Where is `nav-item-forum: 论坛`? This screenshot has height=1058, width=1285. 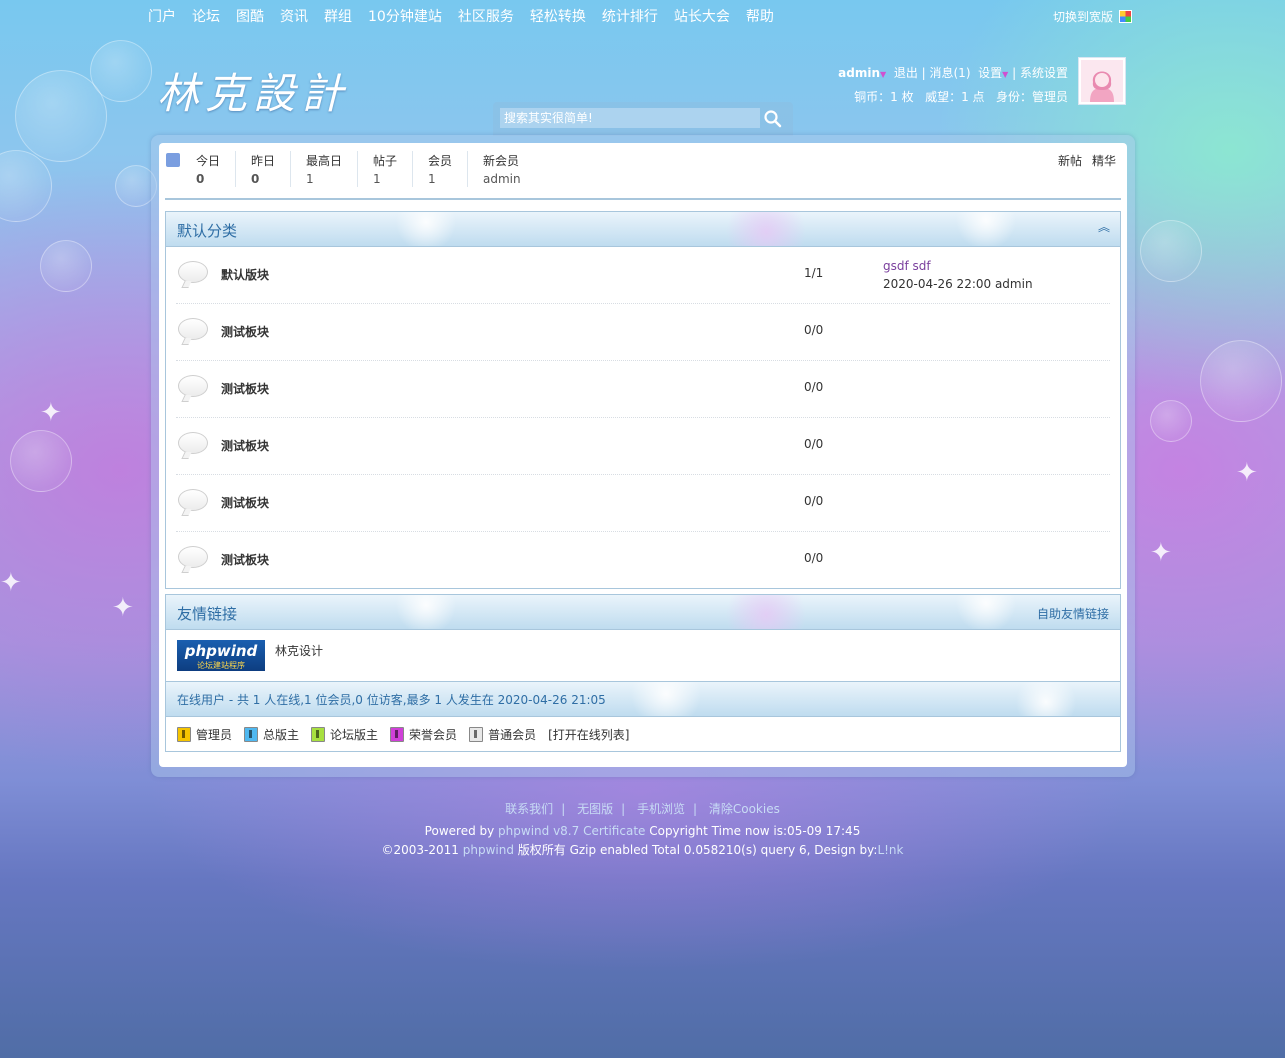 nav-item-forum: 论坛 is located at coordinates (206, 16).